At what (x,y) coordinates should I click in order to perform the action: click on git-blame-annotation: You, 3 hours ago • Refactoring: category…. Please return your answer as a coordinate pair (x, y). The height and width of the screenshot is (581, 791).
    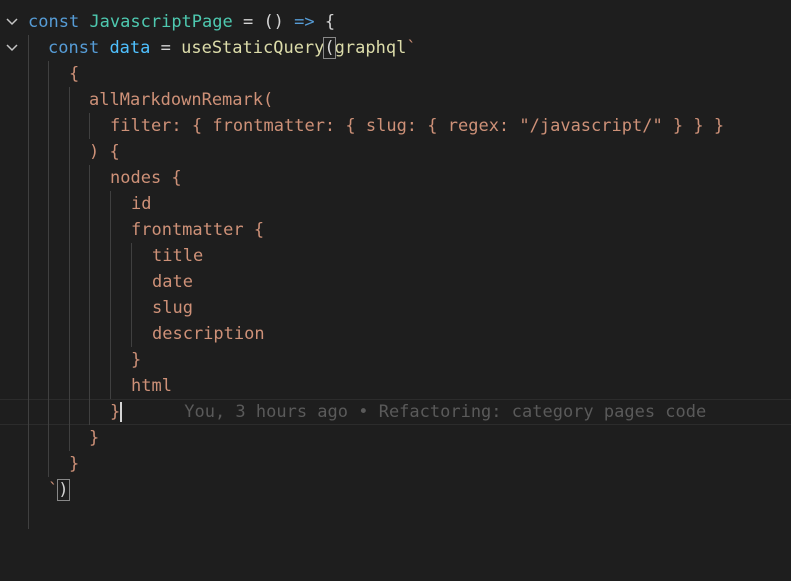
    Looking at the image, I should click on (445, 412).